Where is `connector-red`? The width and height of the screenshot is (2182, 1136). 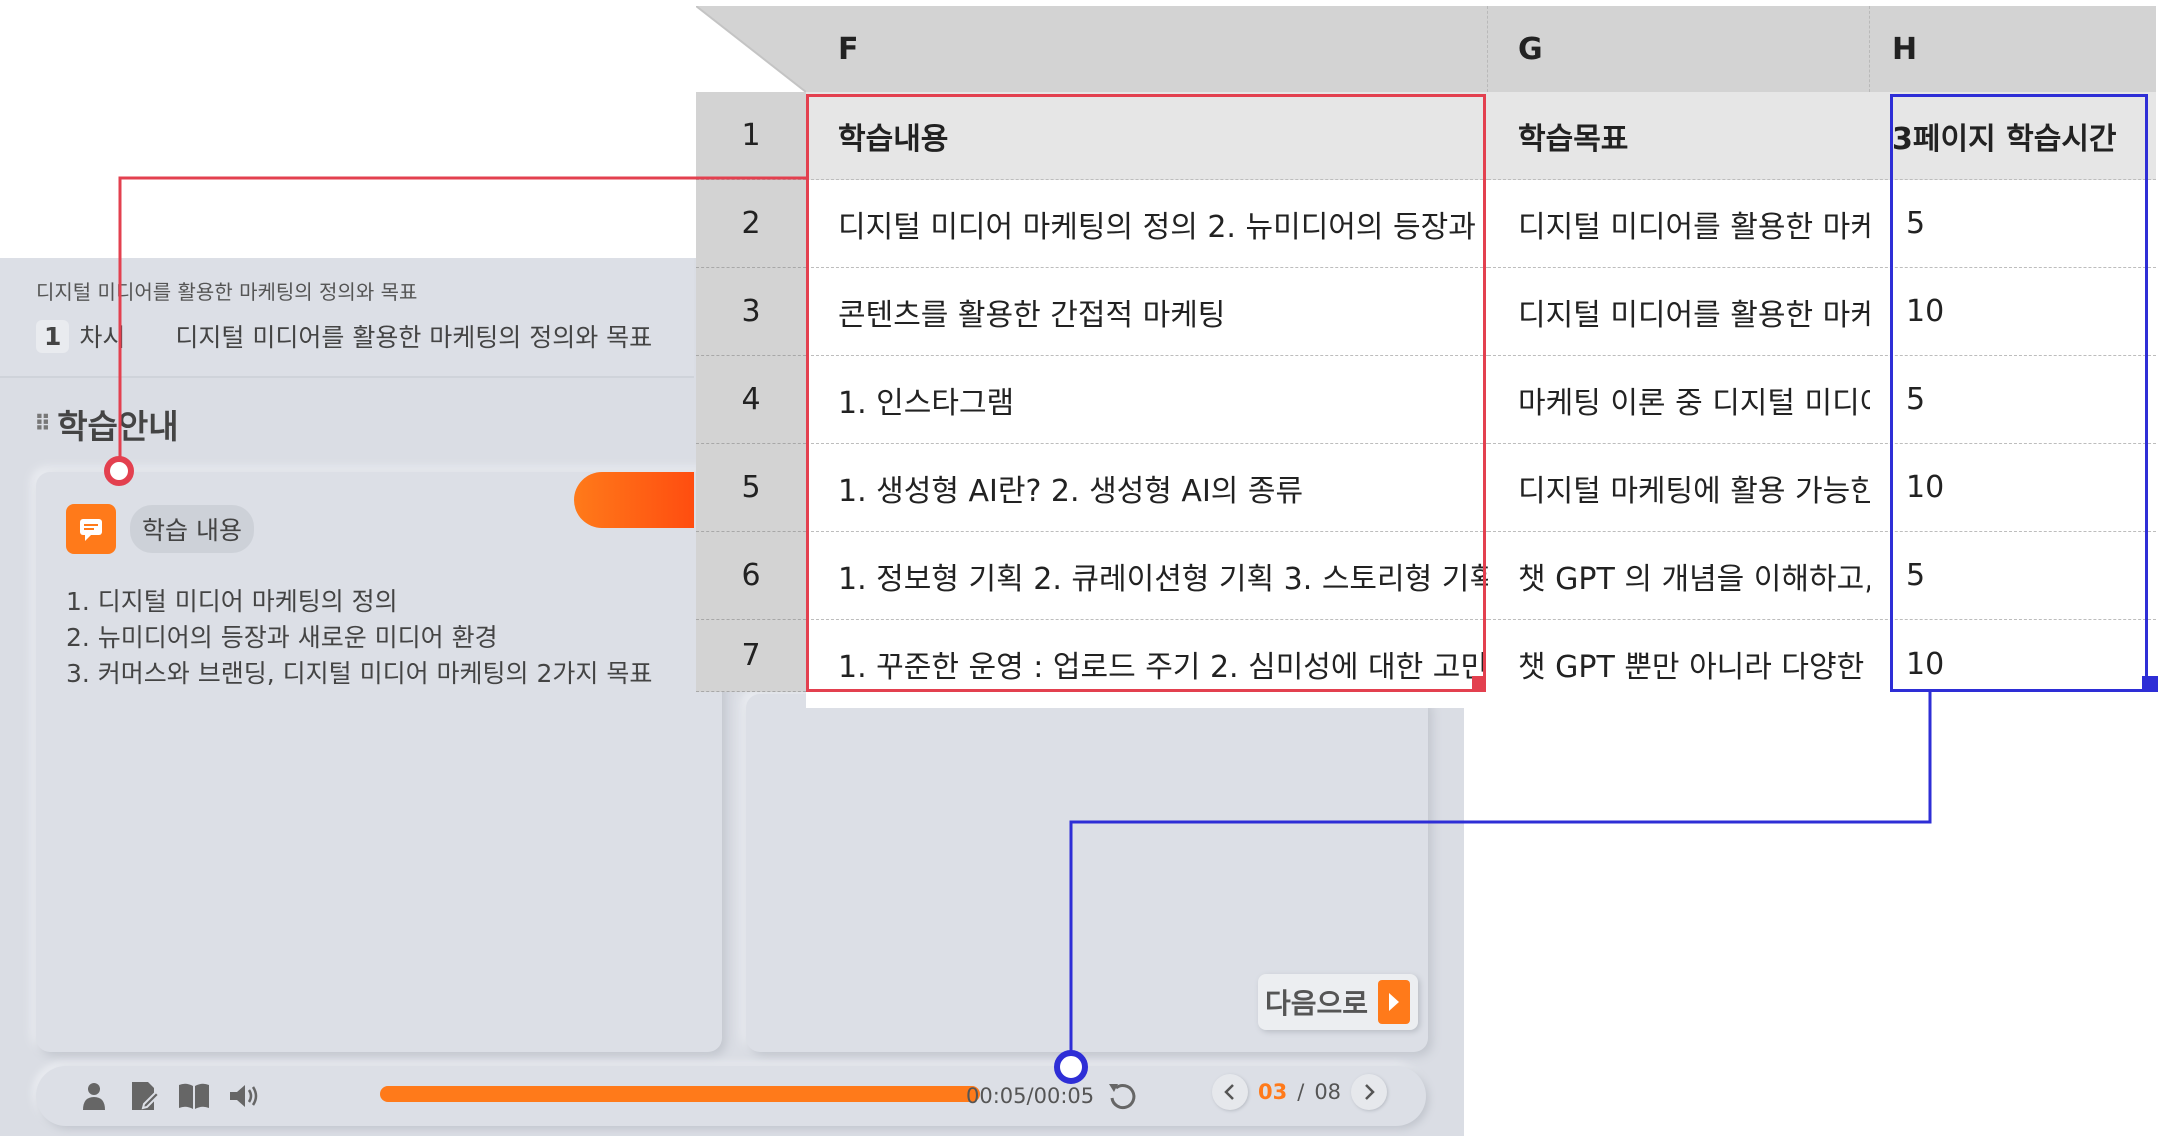
connector-red is located at coordinates (462, 322).